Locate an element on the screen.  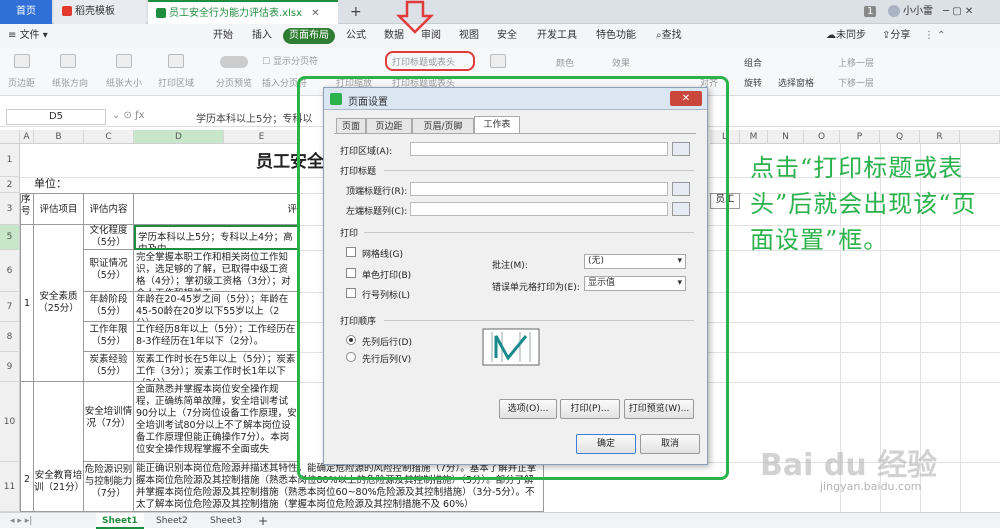
menu-special: 特色功能 is located at coordinates (616, 36).